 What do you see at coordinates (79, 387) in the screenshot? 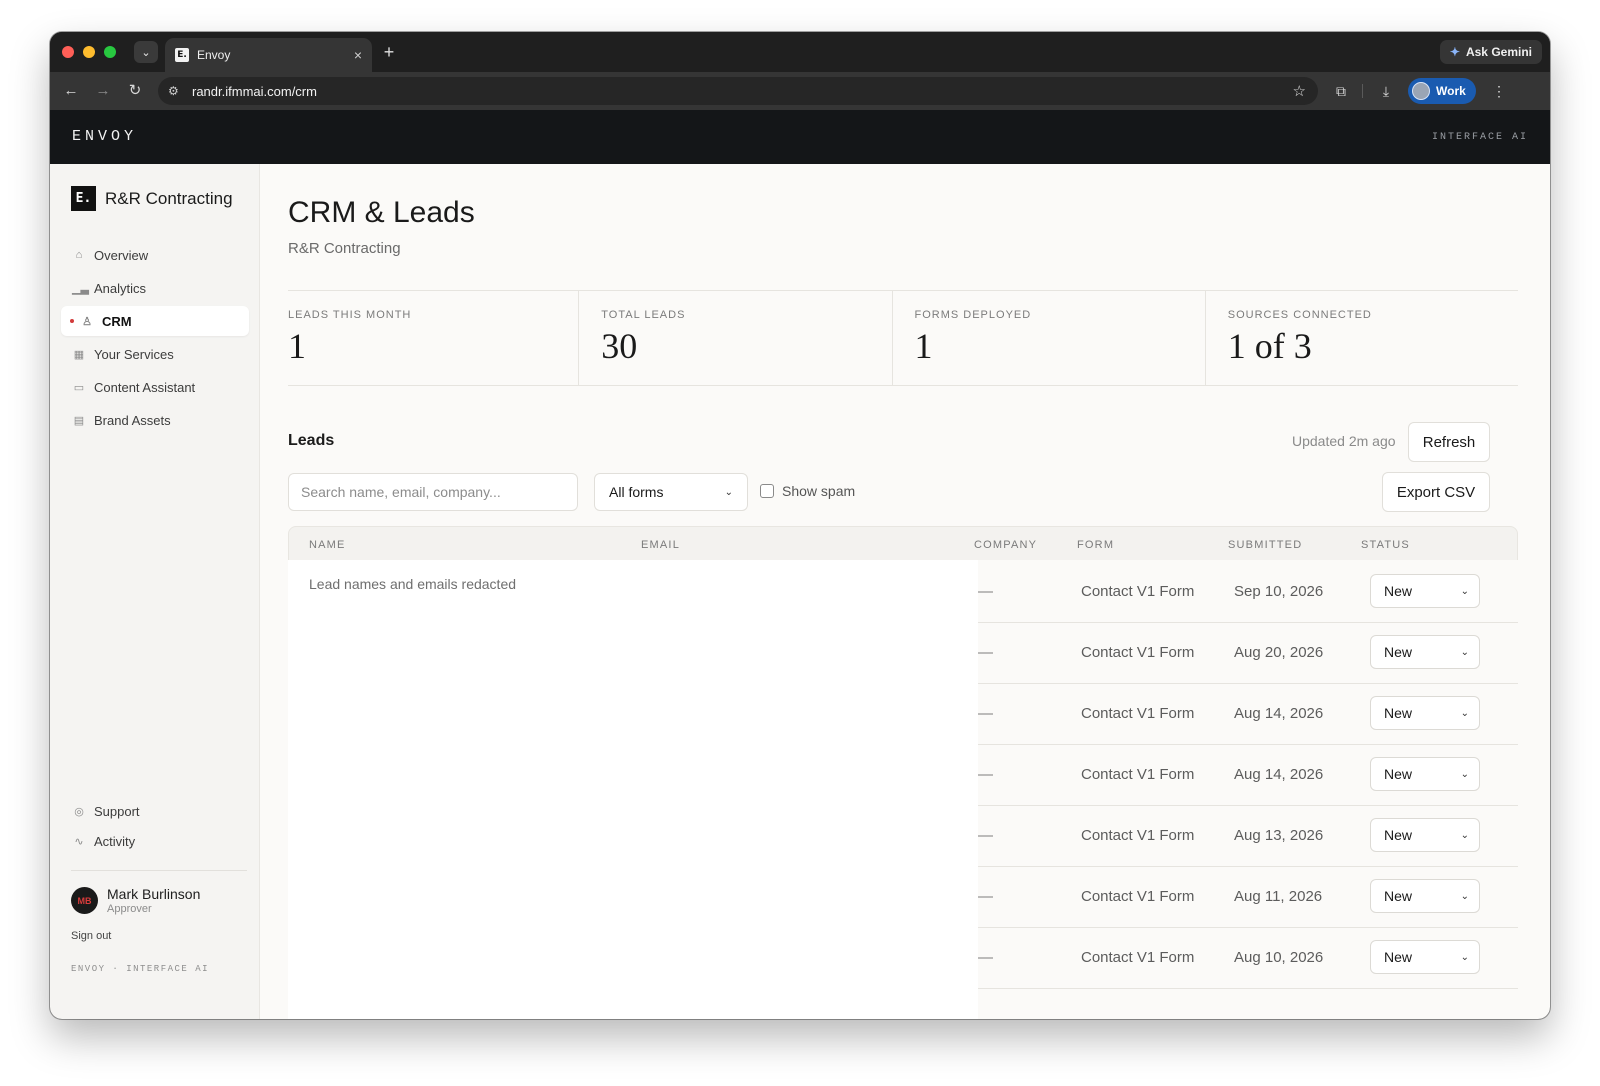
I see `chat-icon: ▭` at bounding box center [79, 387].